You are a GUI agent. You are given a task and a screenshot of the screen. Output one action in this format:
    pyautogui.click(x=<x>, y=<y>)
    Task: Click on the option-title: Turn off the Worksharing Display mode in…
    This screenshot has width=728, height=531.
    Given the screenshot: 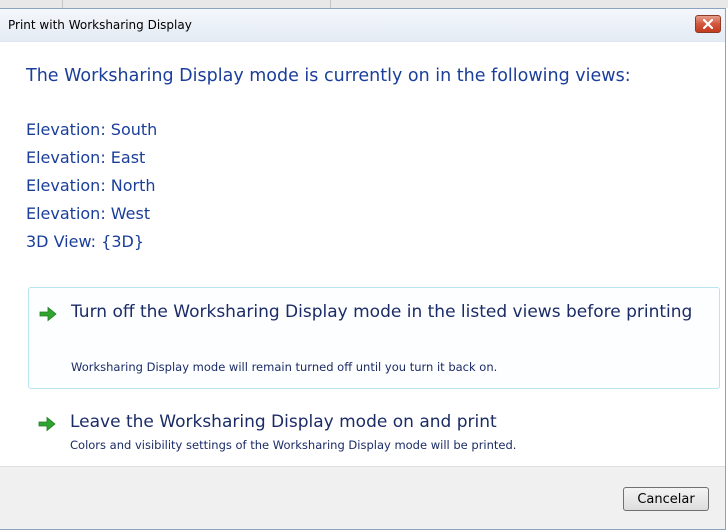 What is the action you would take?
    pyautogui.click(x=382, y=312)
    